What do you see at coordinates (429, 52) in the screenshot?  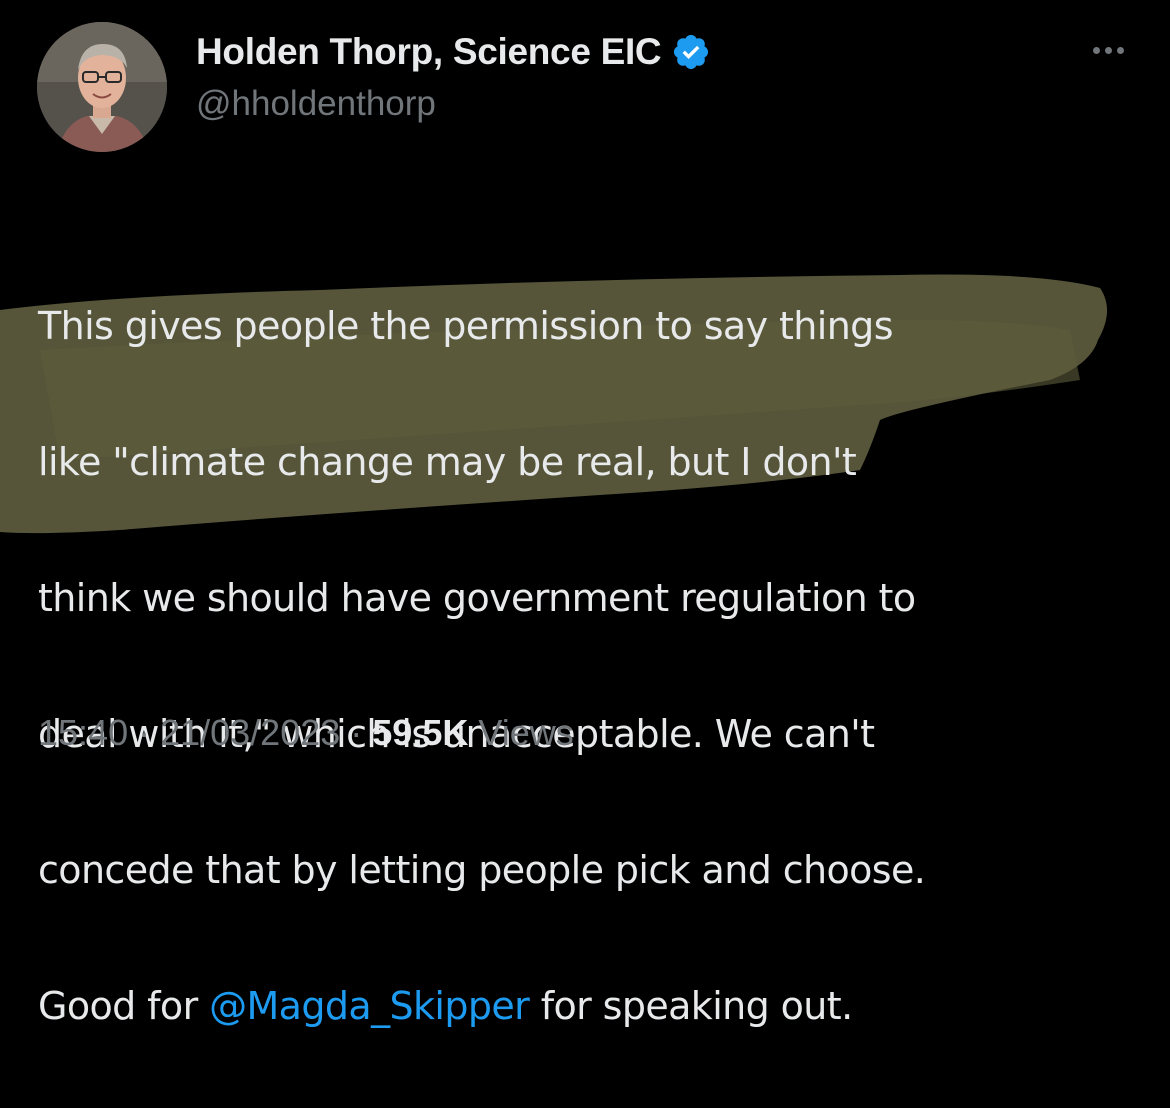 I see `author-display-name: Holden Thorp, Science EIC` at bounding box center [429, 52].